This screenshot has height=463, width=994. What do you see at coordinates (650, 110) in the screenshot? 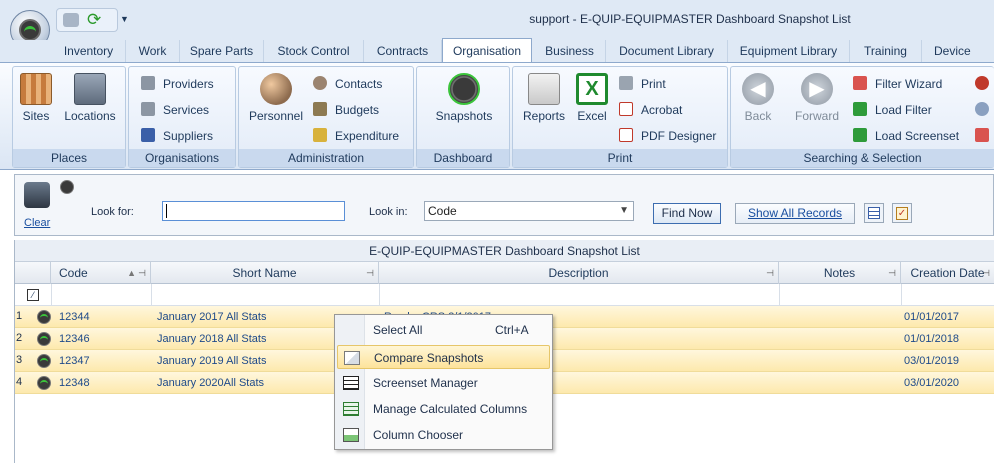
I see `acrobat-button: Acrobat` at bounding box center [650, 110].